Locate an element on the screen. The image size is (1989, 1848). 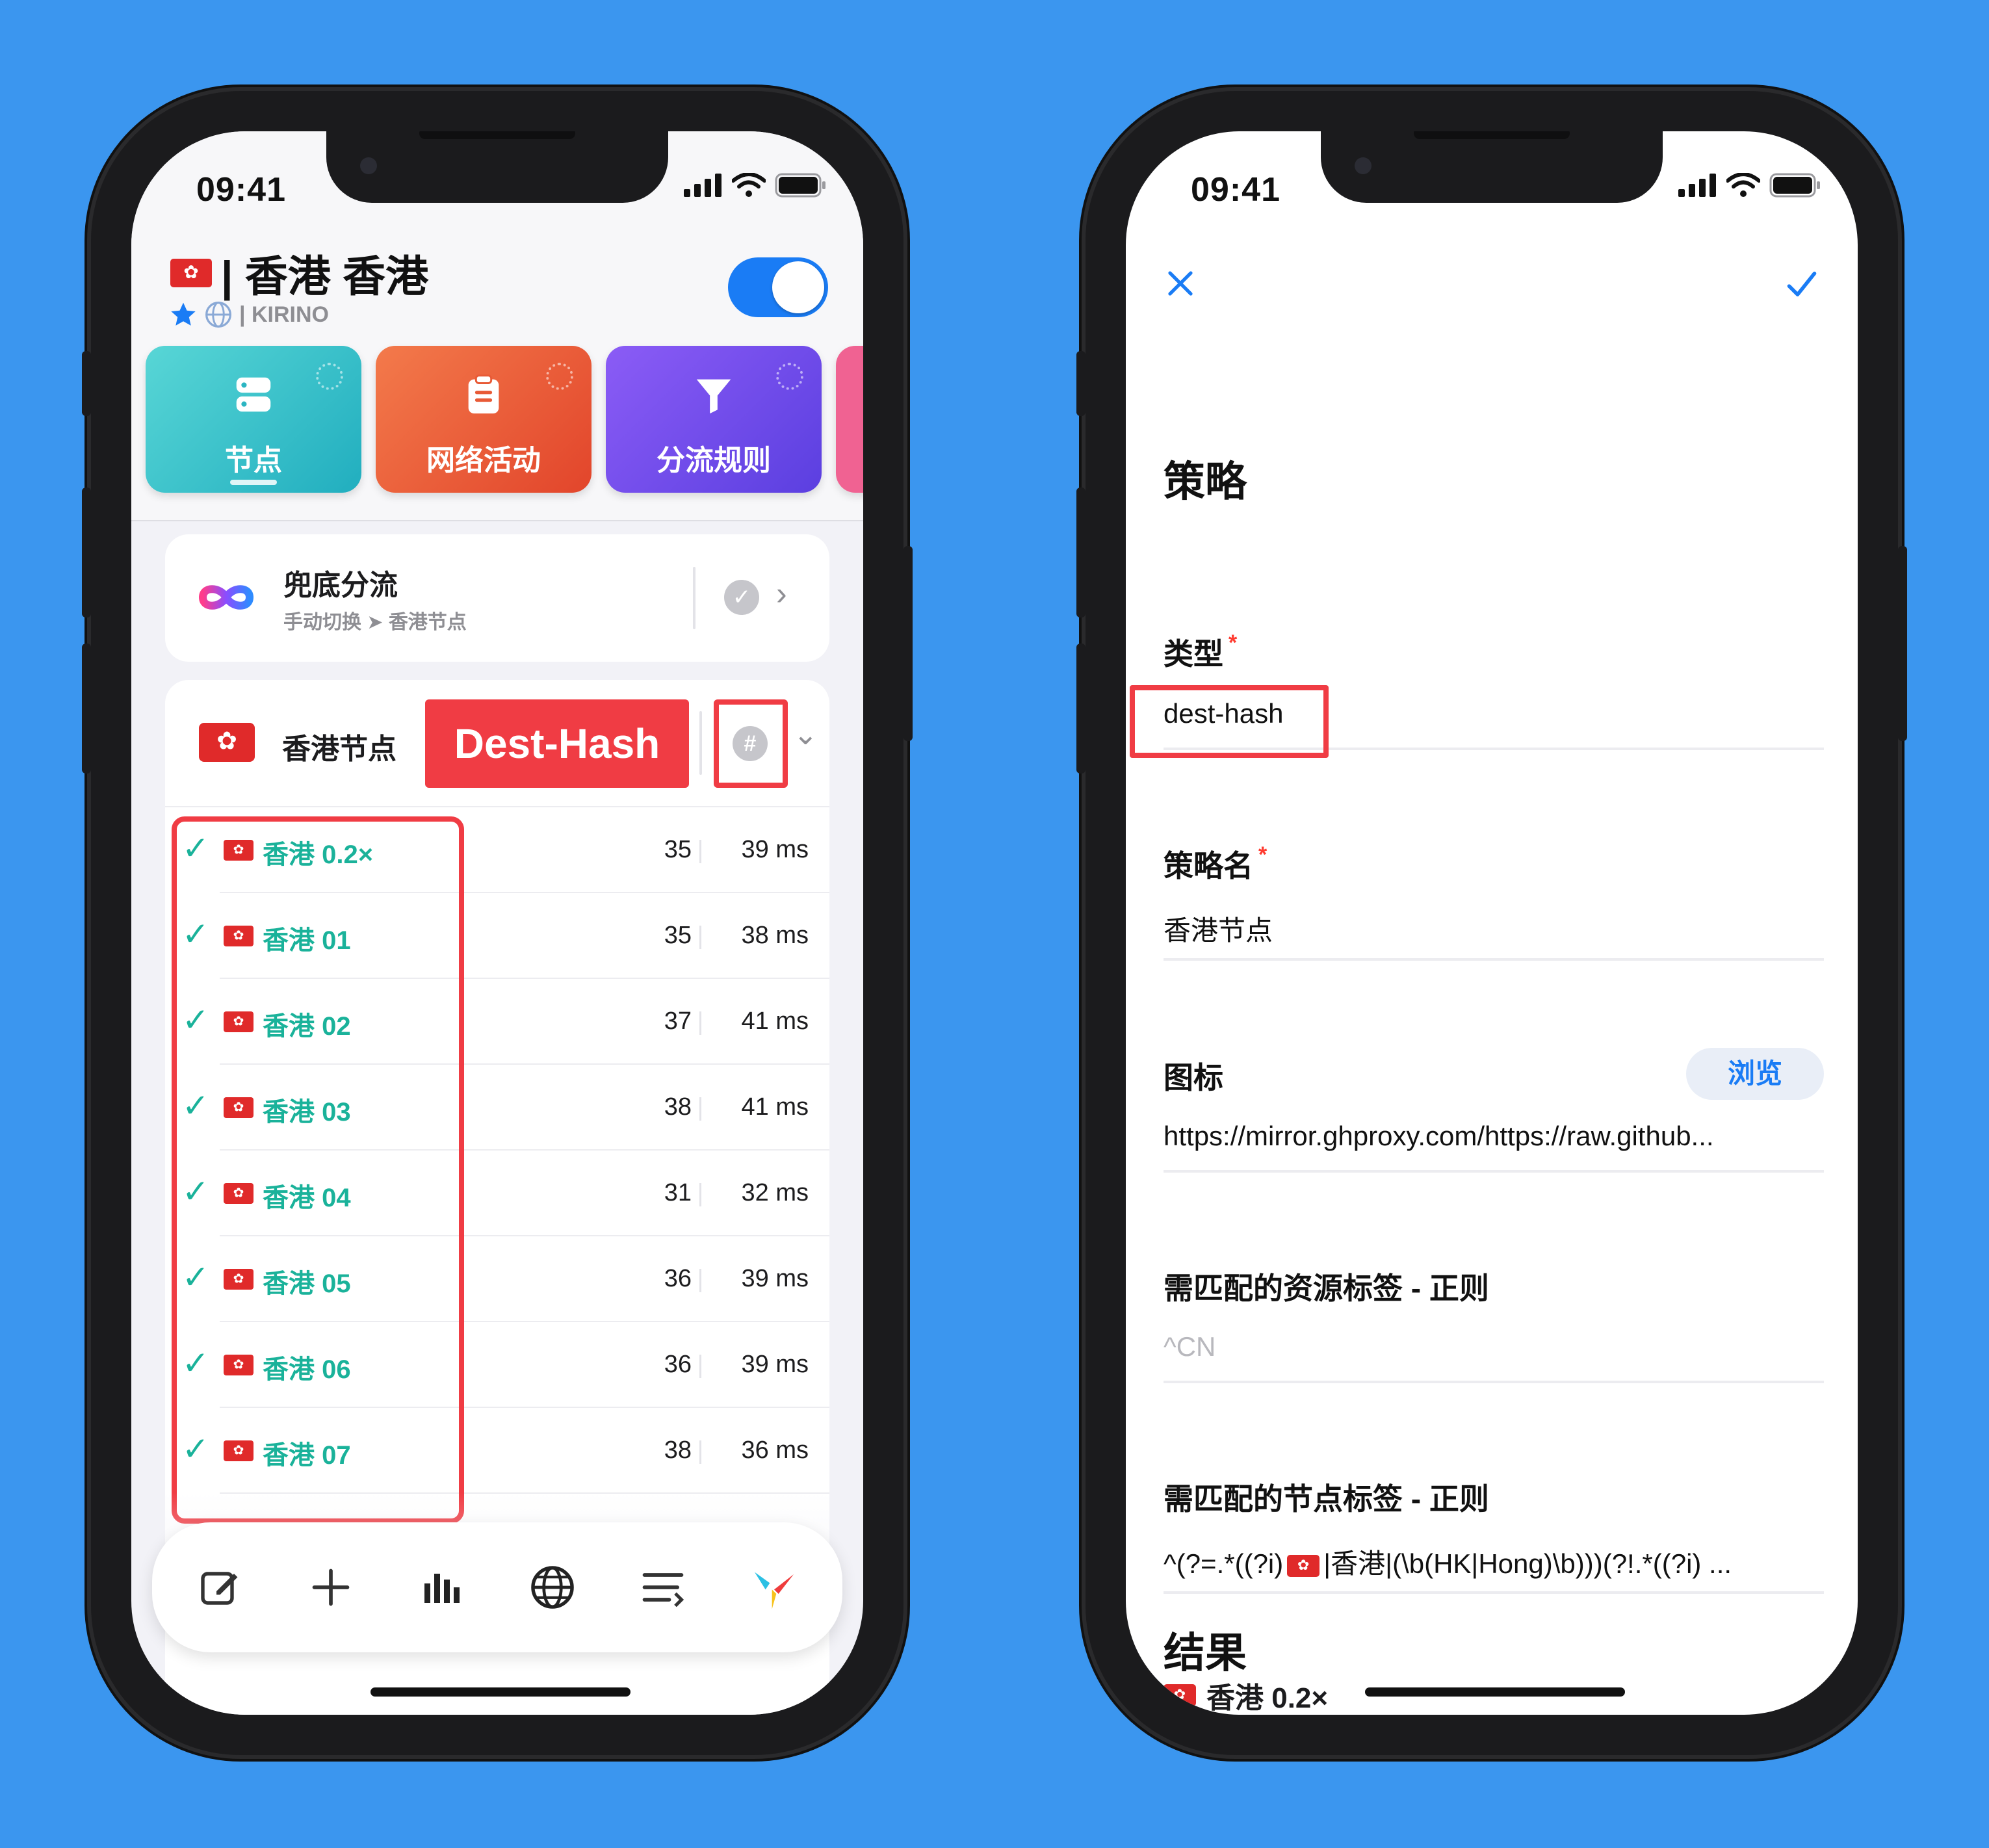
fallback-name: 兜底分流 is located at coordinates (341, 585).